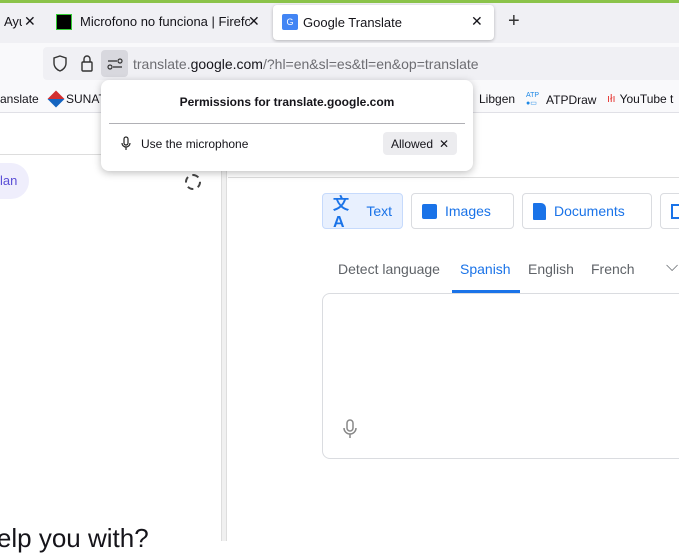 This screenshot has height=554, width=679. Describe the element at coordinates (551, 269) in the screenshot. I see `lang-english: English` at that location.